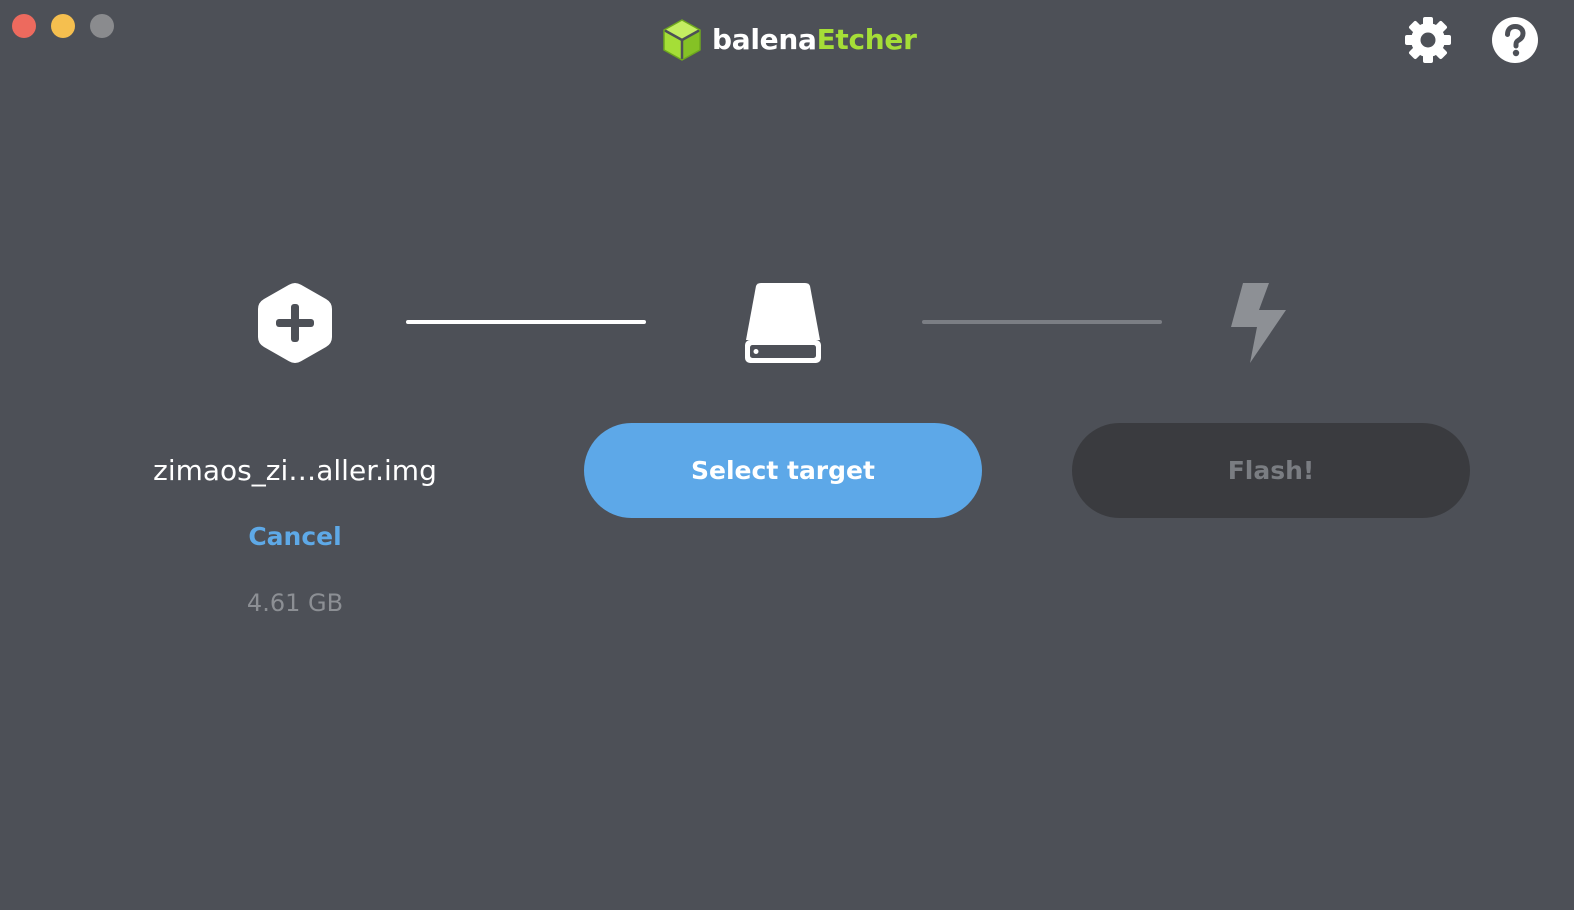  I want to click on minimize-window-button, so click(63, 26).